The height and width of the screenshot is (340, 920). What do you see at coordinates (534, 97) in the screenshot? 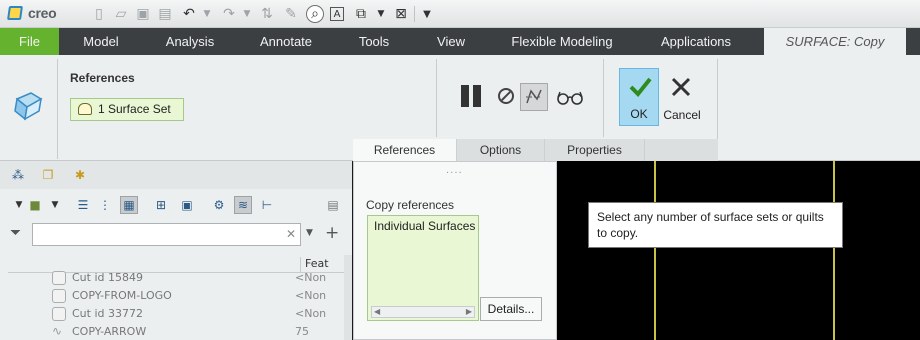
I see `feature-preview-button` at bounding box center [534, 97].